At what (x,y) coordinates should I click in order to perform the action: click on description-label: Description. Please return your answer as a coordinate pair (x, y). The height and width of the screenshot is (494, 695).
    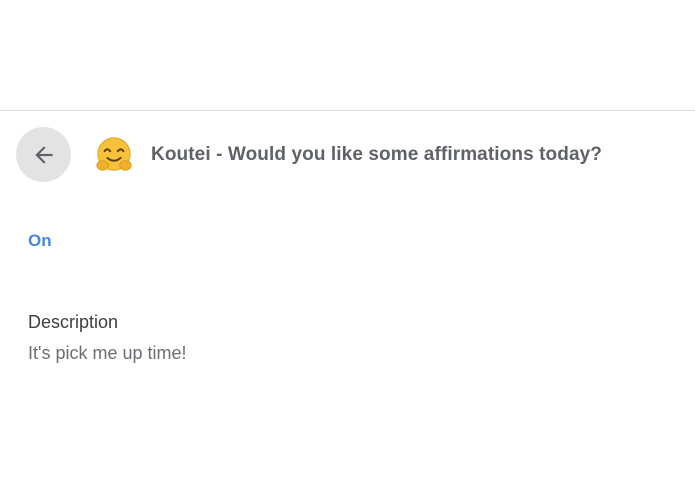
    Looking at the image, I should click on (73, 322).